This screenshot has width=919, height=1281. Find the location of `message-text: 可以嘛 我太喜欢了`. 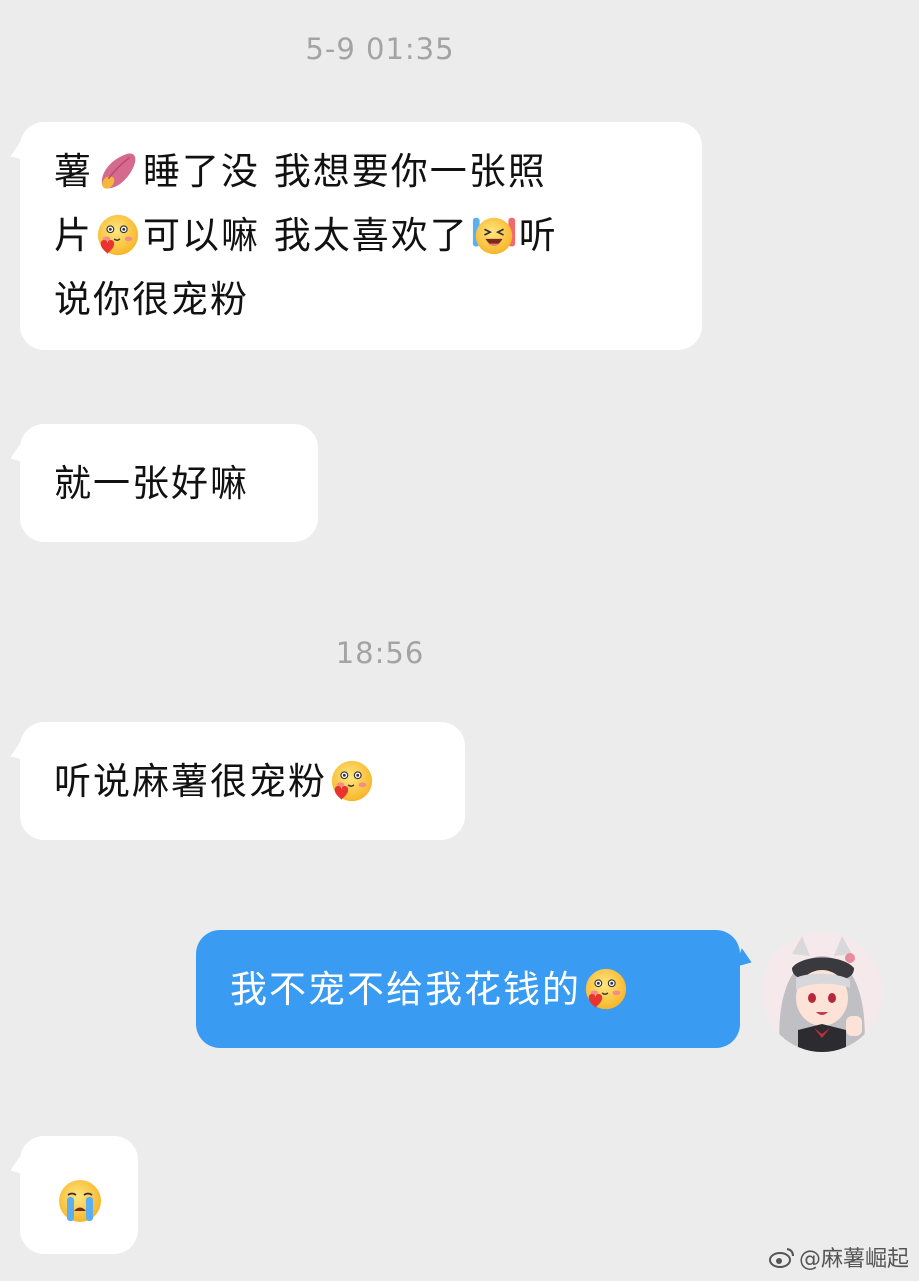

message-text: 可以嘛 我太喜欢了 is located at coordinates (306, 235).